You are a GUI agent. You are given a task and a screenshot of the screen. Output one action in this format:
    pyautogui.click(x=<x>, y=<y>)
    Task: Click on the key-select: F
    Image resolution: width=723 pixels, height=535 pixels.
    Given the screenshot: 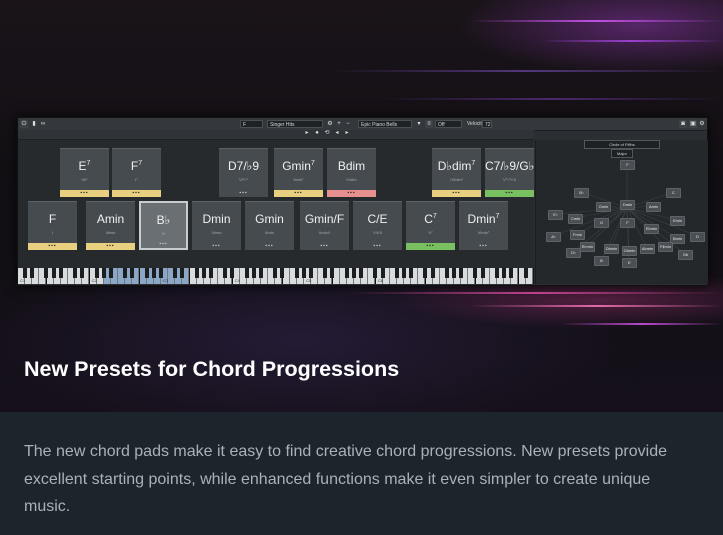 What is the action you would take?
    pyautogui.click(x=251, y=124)
    